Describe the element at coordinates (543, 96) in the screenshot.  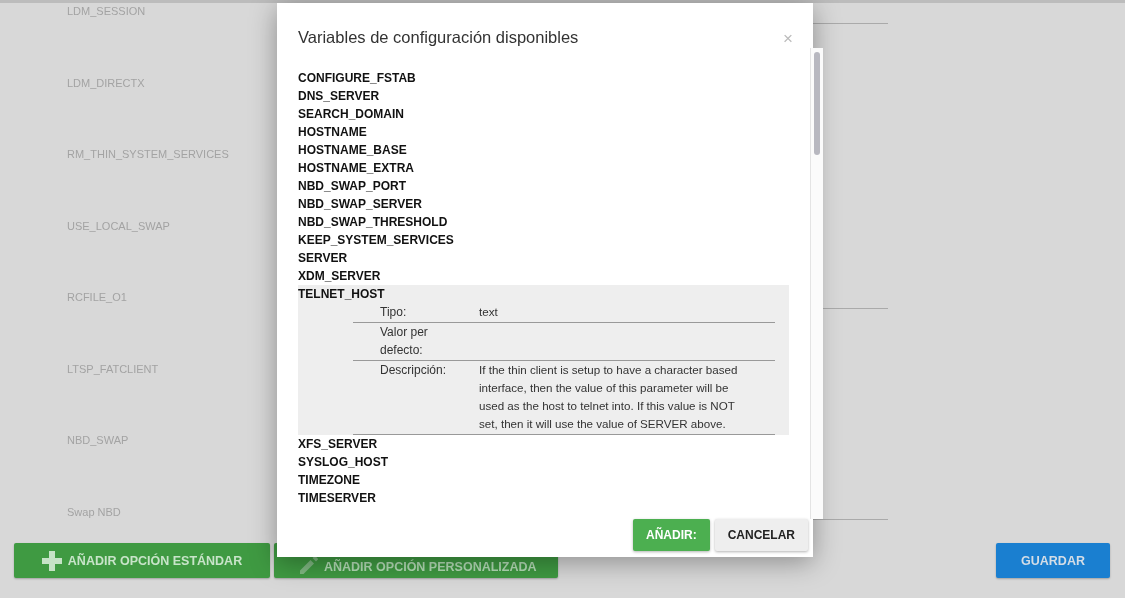
I see `variable-name: DNS_SERVER` at that location.